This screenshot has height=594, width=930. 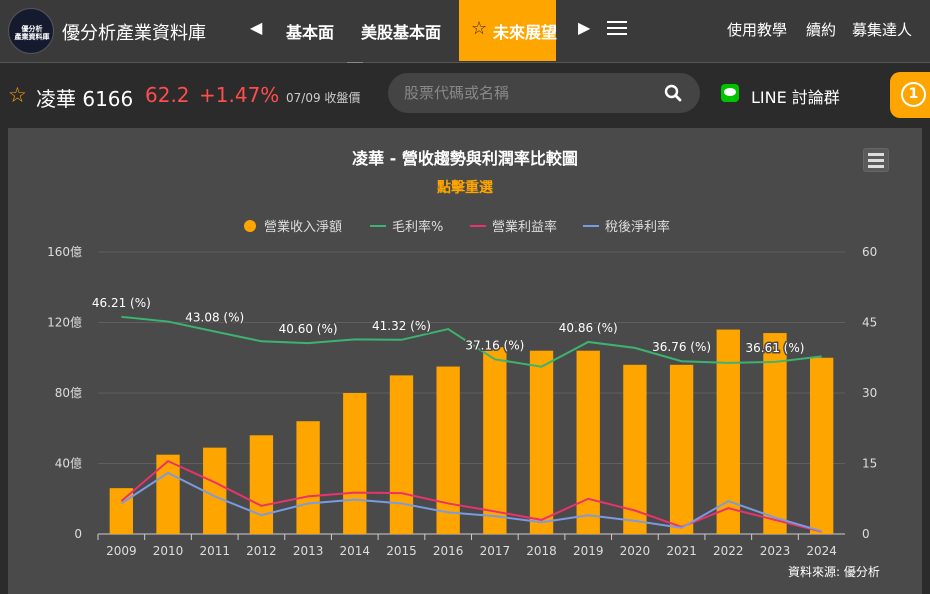 What do you see at coordinates (541, 551) in the screenshot?
I see `x-axis-tick-label: 2018` at bounding box center [541, 551].